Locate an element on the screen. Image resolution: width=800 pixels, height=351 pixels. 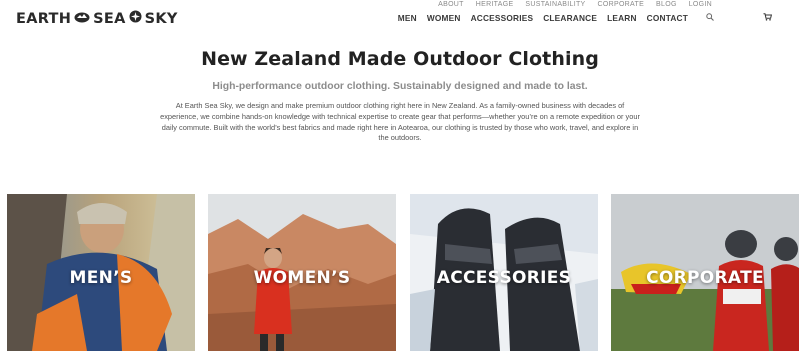
search-icon is located at coordinates (710, 18).